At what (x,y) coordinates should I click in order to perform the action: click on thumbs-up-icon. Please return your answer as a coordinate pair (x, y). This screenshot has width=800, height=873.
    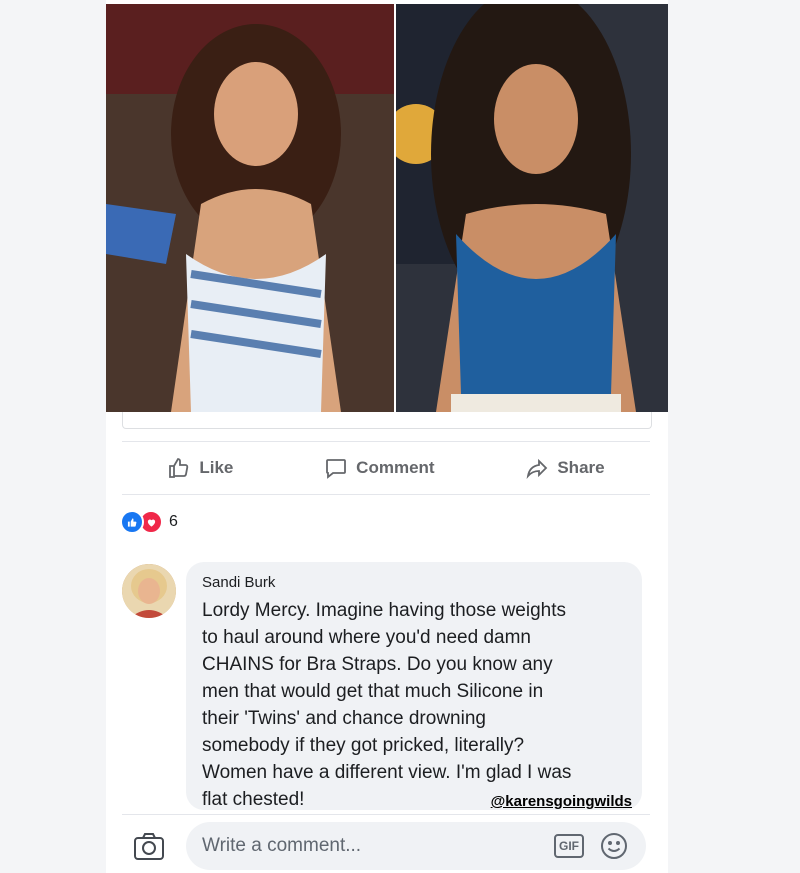
    Looking at the image, I should click on (179, 468).